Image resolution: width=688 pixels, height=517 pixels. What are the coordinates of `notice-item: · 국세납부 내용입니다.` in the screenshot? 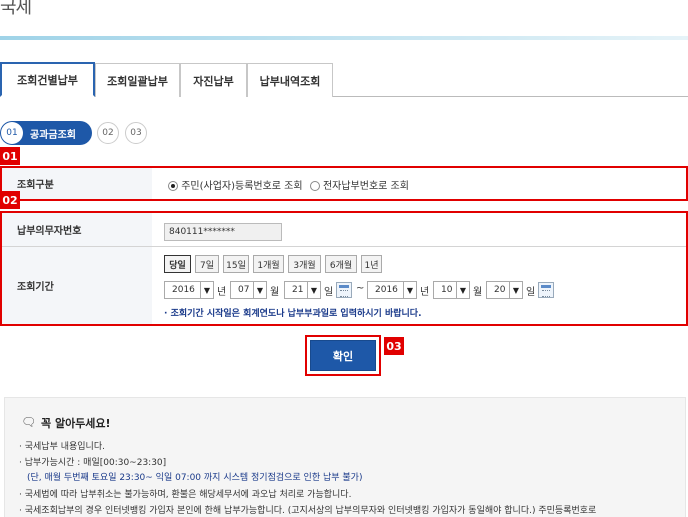 It's located at (62, 447).